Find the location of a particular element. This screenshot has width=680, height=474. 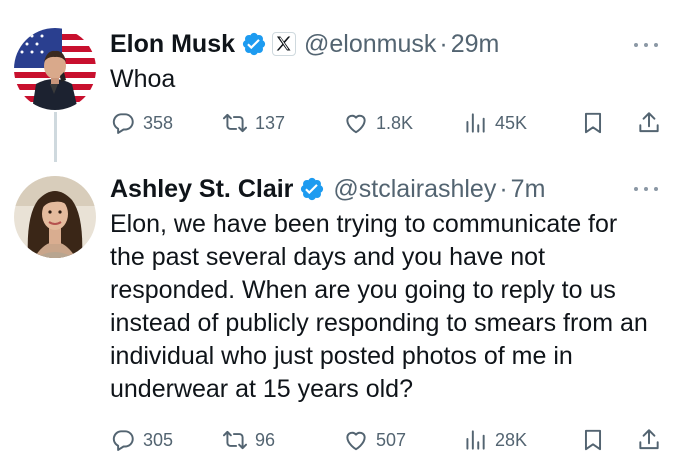

timestamp: 29m is located at coordinates (475, 44).